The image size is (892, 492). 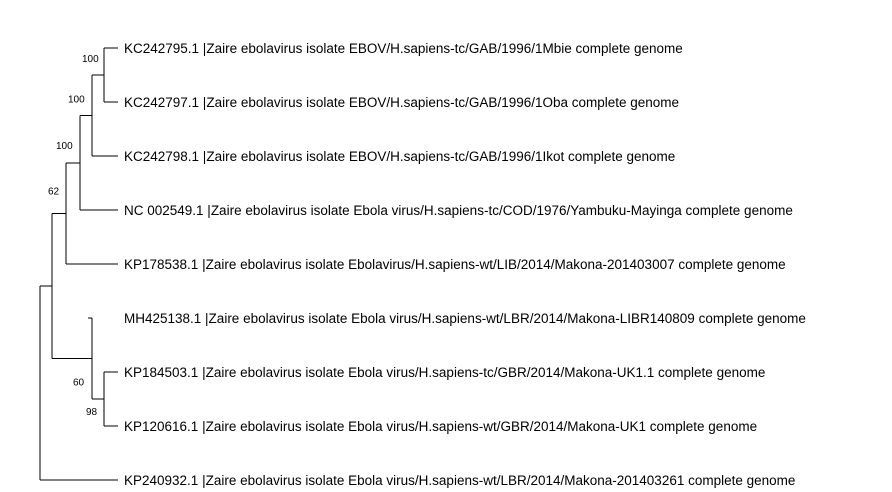 What do you see at coordinates (64, 146) in the screenshot?
I see `support-value-c: 100` at bounding box center [64, 146].